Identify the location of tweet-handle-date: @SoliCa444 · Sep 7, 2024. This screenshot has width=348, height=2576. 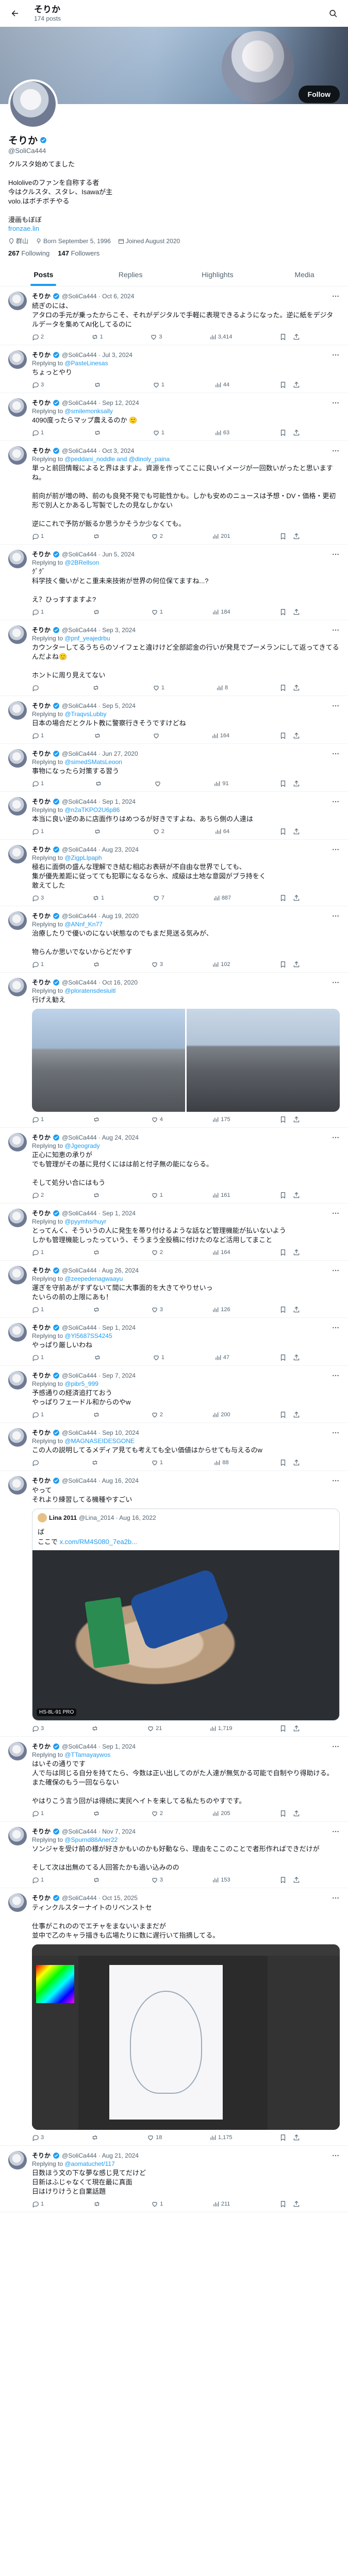
(99, 1375).